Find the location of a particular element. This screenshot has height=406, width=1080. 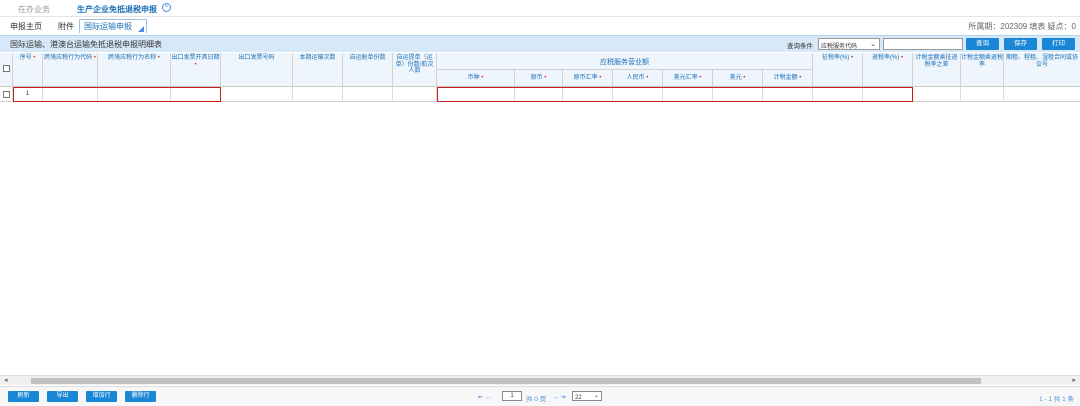

corner-marker-icon is located at coordinates (141, 29).